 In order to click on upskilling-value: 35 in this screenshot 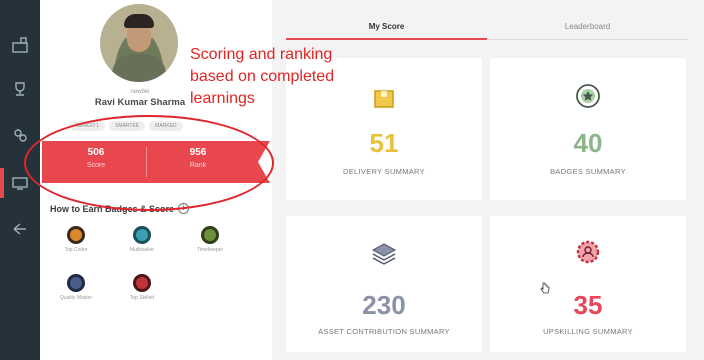, I will do `click(588, 305)`.